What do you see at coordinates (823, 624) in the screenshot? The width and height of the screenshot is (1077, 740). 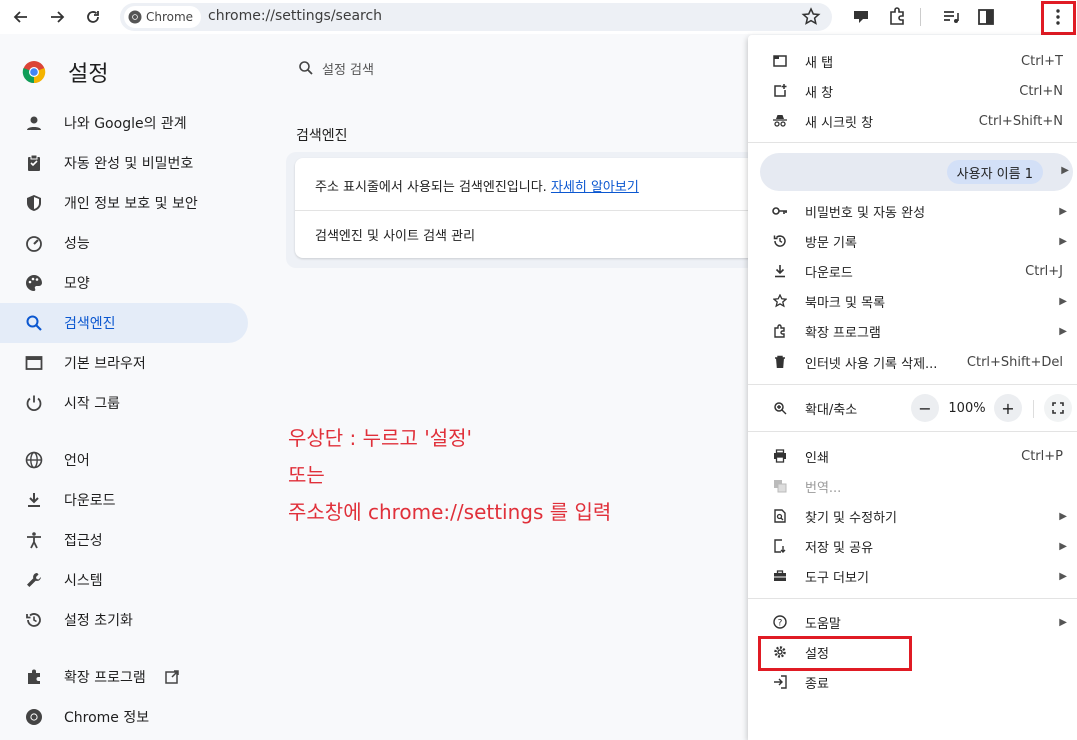 I see `menu-label: 도움말` at bounding box center [823, 624].